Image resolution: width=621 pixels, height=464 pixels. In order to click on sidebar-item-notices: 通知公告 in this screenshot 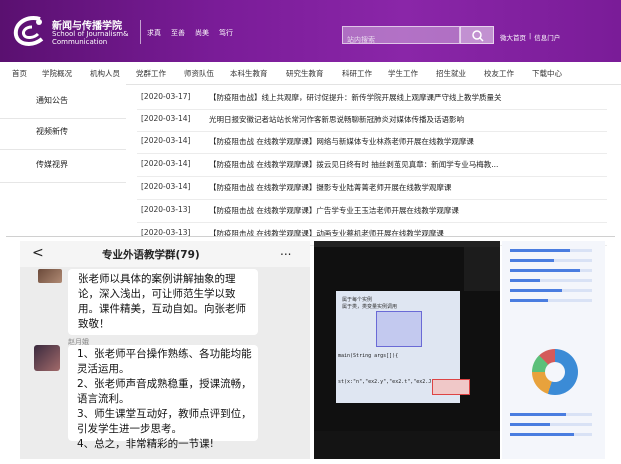, I will do `click(63, 101)`.